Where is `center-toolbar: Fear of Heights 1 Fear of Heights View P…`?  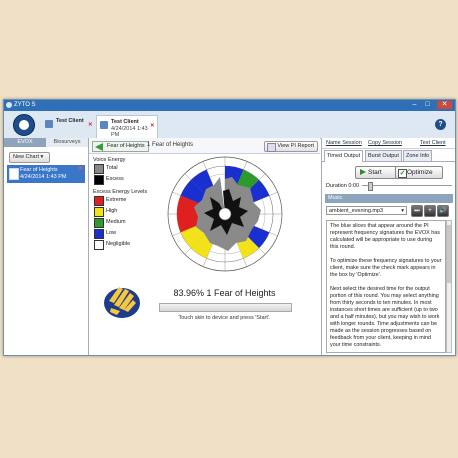
center-toolbar: Fear of Heights 1 Fear of Heights View P… is located at coordinates (204, 146).